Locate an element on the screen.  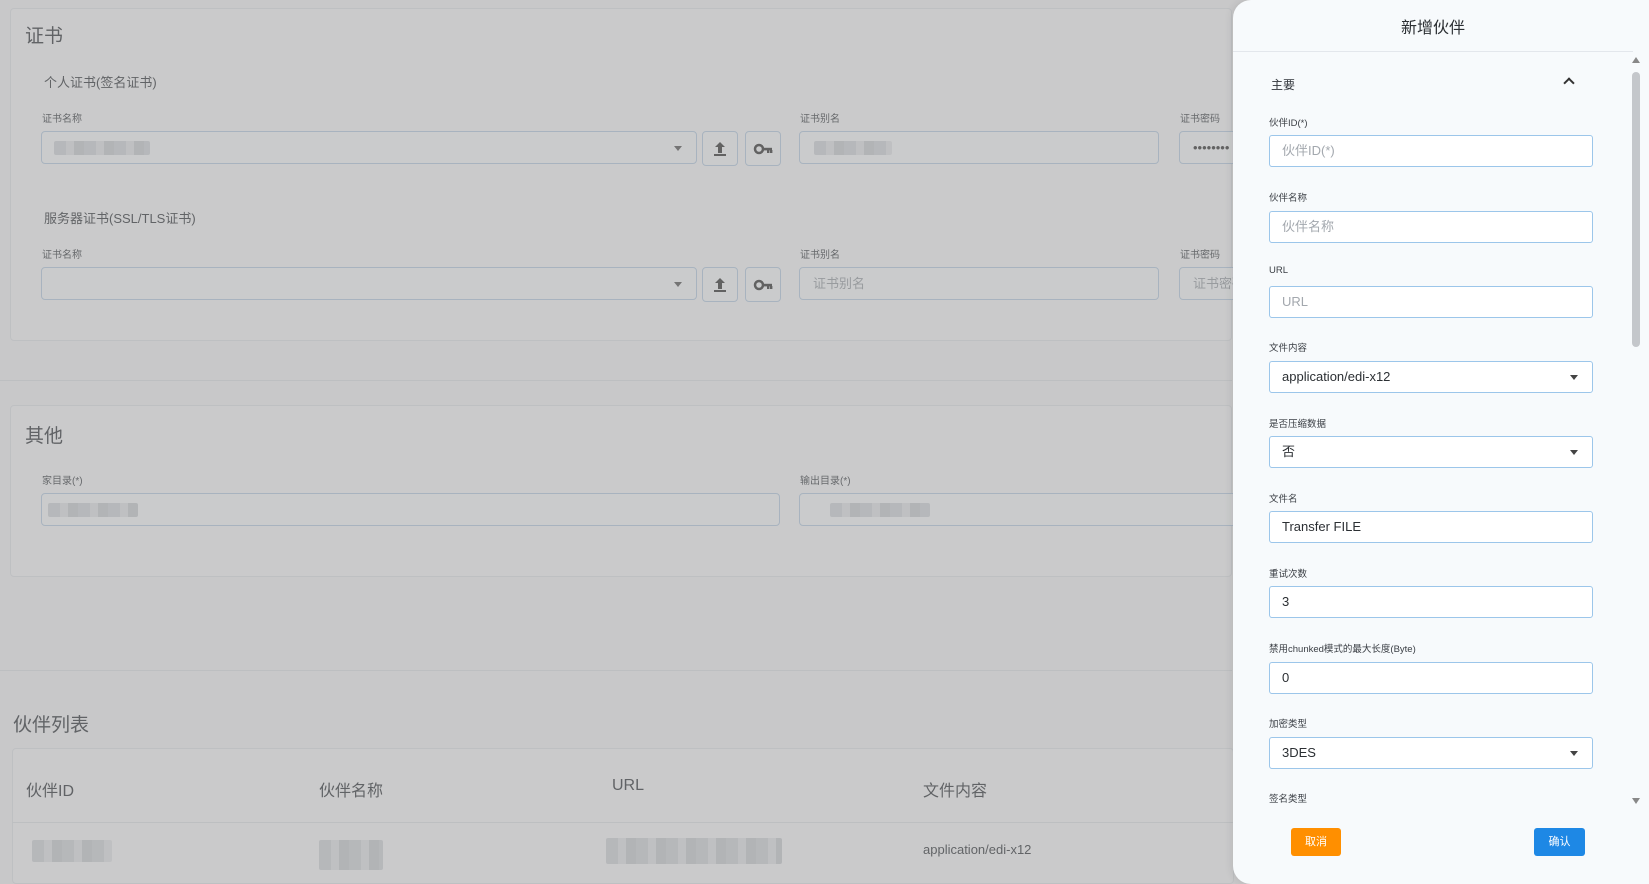
url-label: URL is located at coordinates (1279, 270).